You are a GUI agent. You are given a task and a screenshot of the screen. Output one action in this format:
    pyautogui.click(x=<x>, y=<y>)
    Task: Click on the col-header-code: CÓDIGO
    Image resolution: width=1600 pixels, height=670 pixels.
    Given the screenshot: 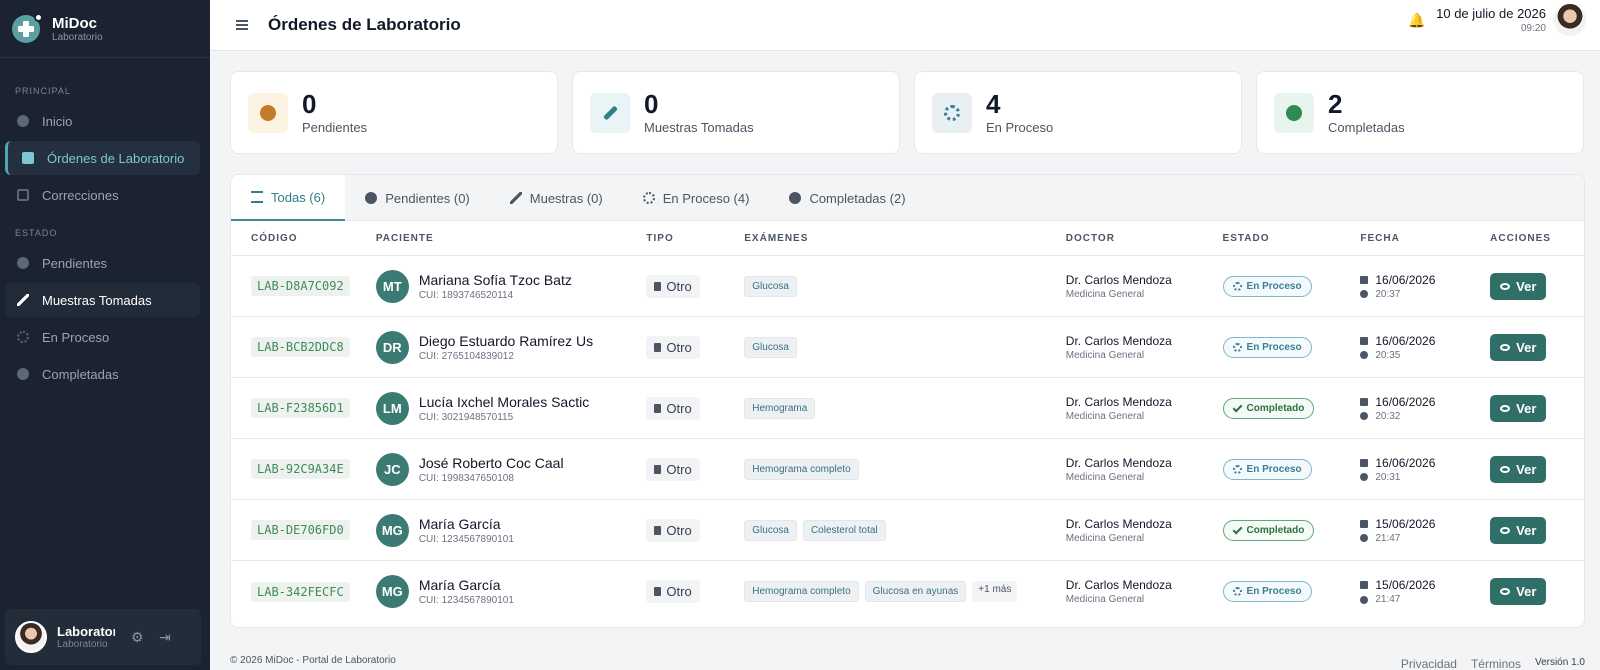 What is the action you would take?
    pyautogui.click(x=274, y=238)
    